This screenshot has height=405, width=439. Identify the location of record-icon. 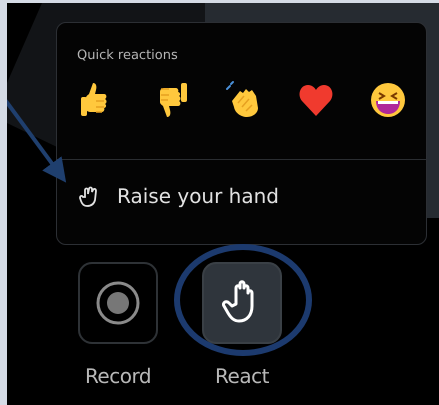
(118, 303).